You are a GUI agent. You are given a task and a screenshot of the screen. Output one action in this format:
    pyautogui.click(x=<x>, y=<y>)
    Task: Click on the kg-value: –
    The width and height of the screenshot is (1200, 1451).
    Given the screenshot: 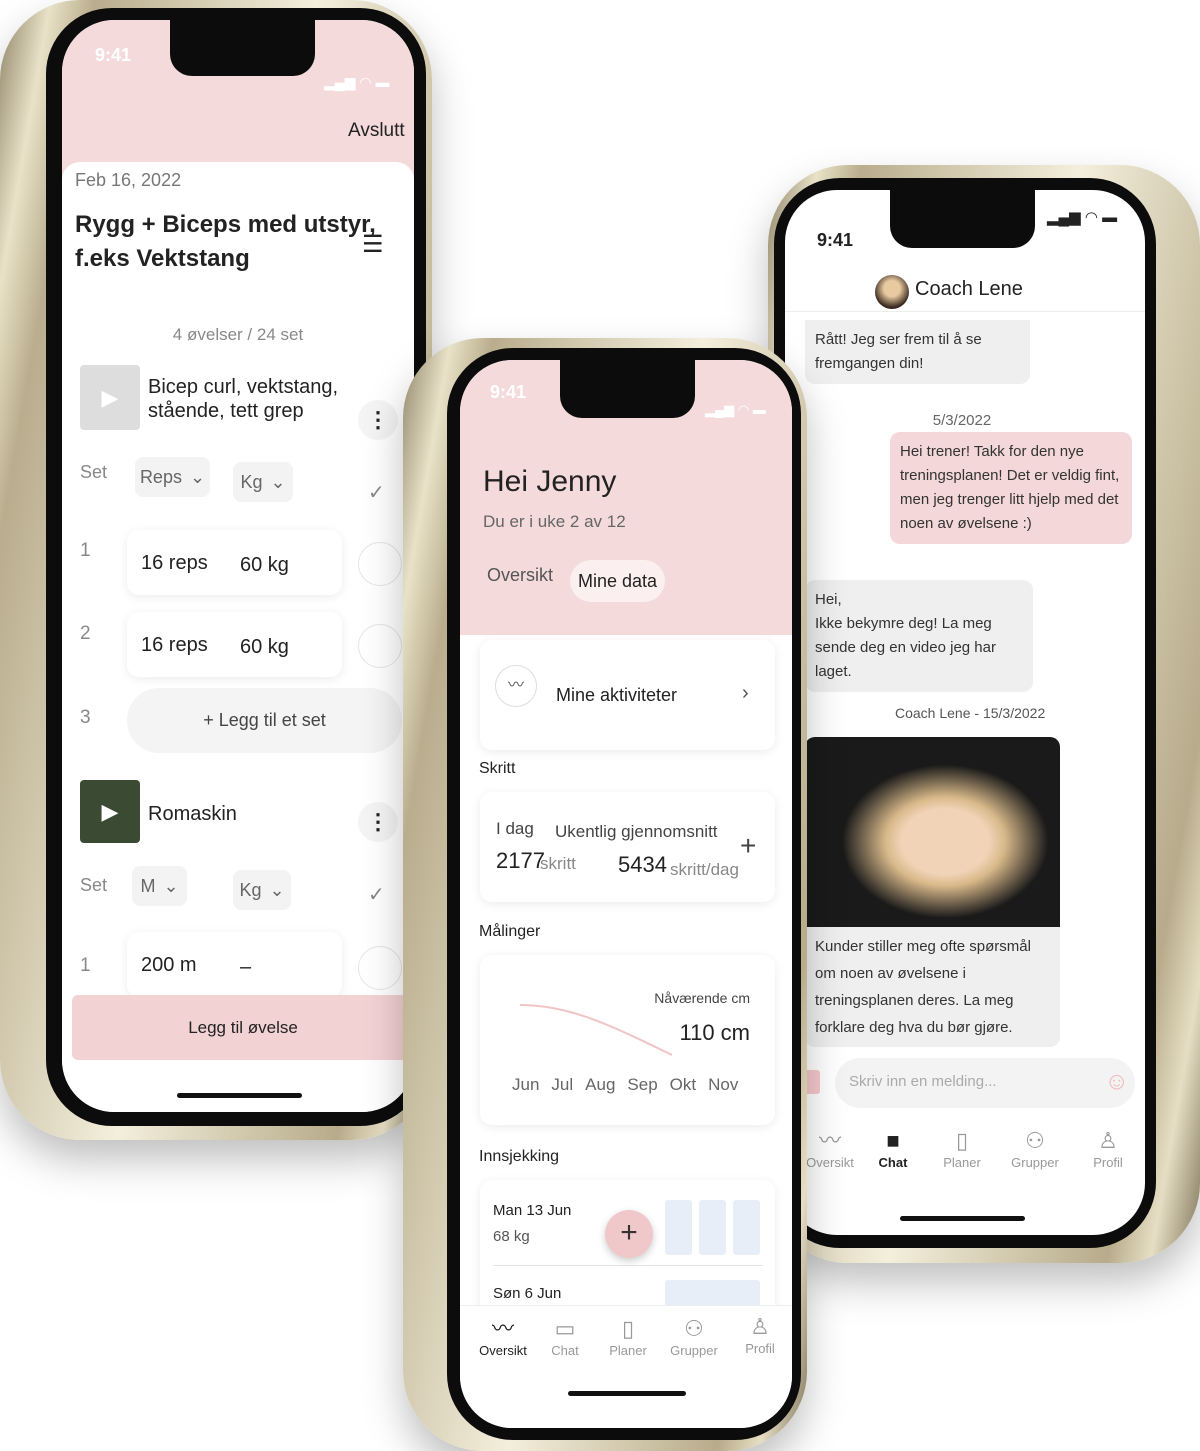 What is the action you would take?
    pyautogui.click(x=245, y=967)
    